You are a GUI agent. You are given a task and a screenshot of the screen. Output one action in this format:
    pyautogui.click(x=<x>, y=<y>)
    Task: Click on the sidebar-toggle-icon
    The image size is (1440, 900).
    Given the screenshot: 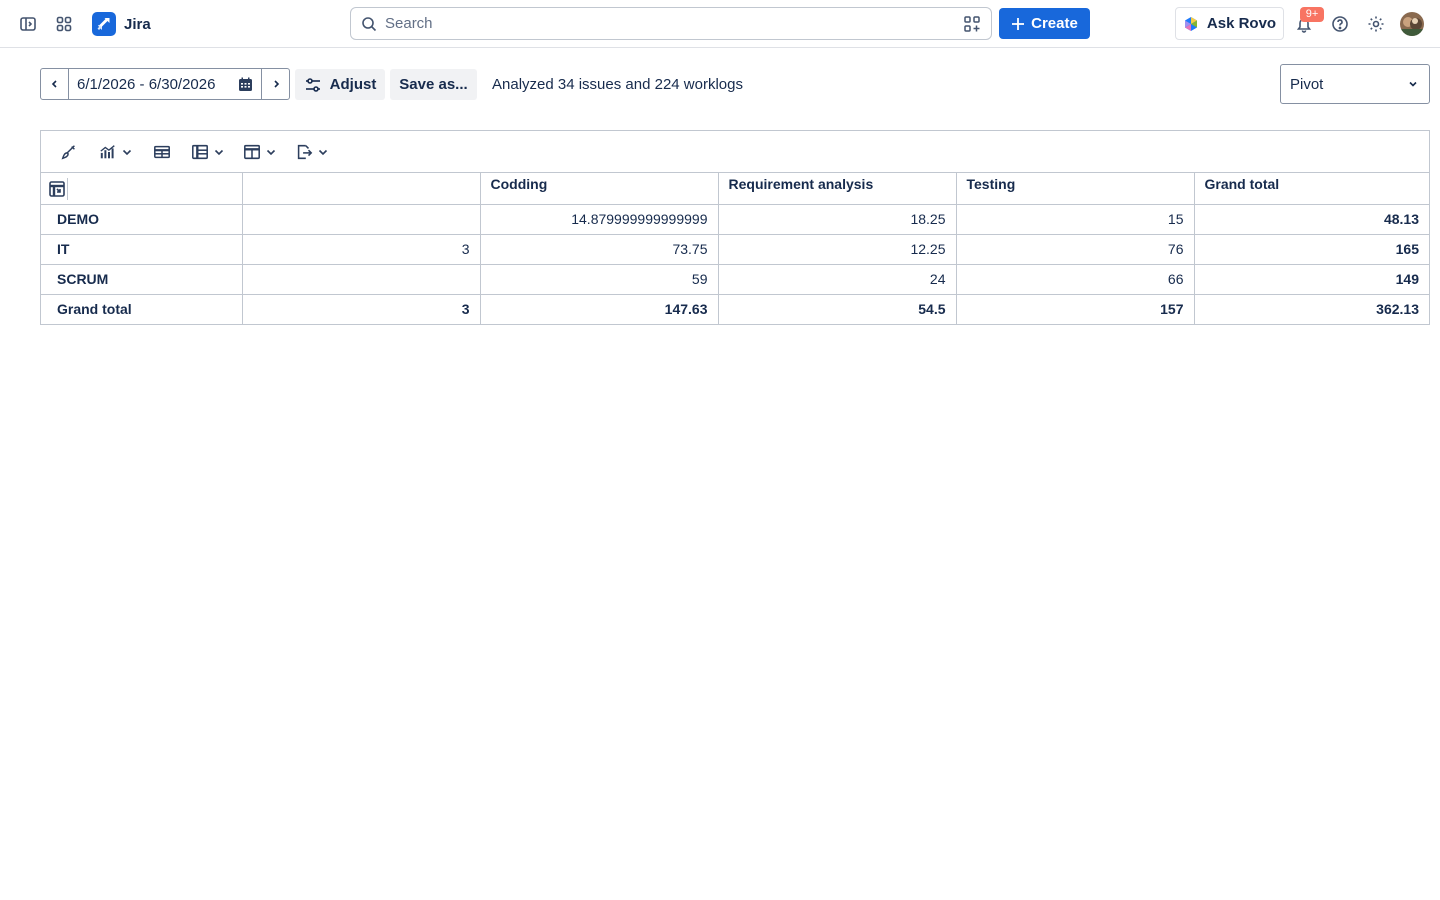 What is the action you would take?
    pyautogui.click(x=28, y=24)
    